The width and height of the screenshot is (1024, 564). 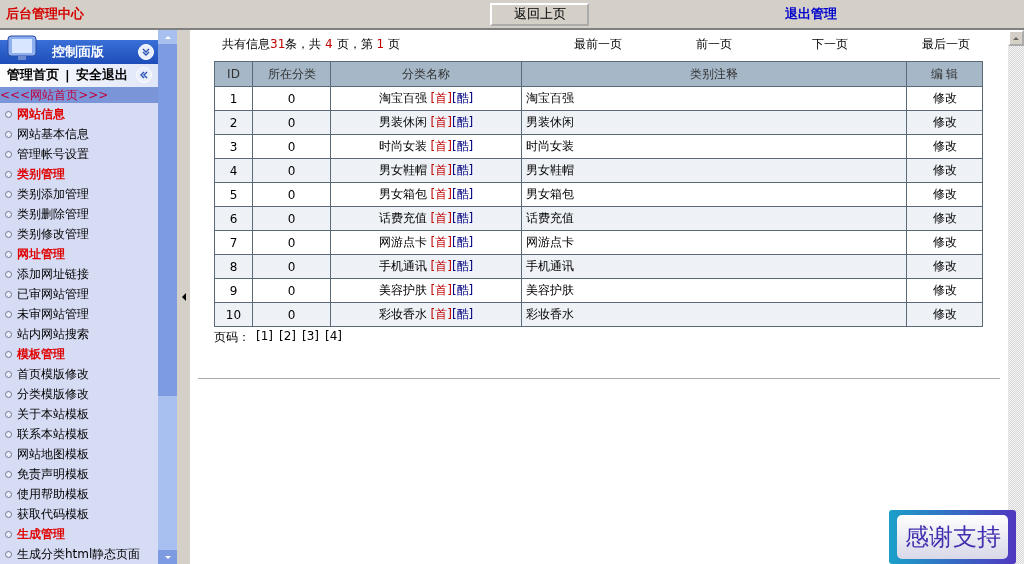 What do you see at coordinates (830, 44) in the screenshot?
I see `page-nav-link: 下一页` at bounding box center [830, 44].